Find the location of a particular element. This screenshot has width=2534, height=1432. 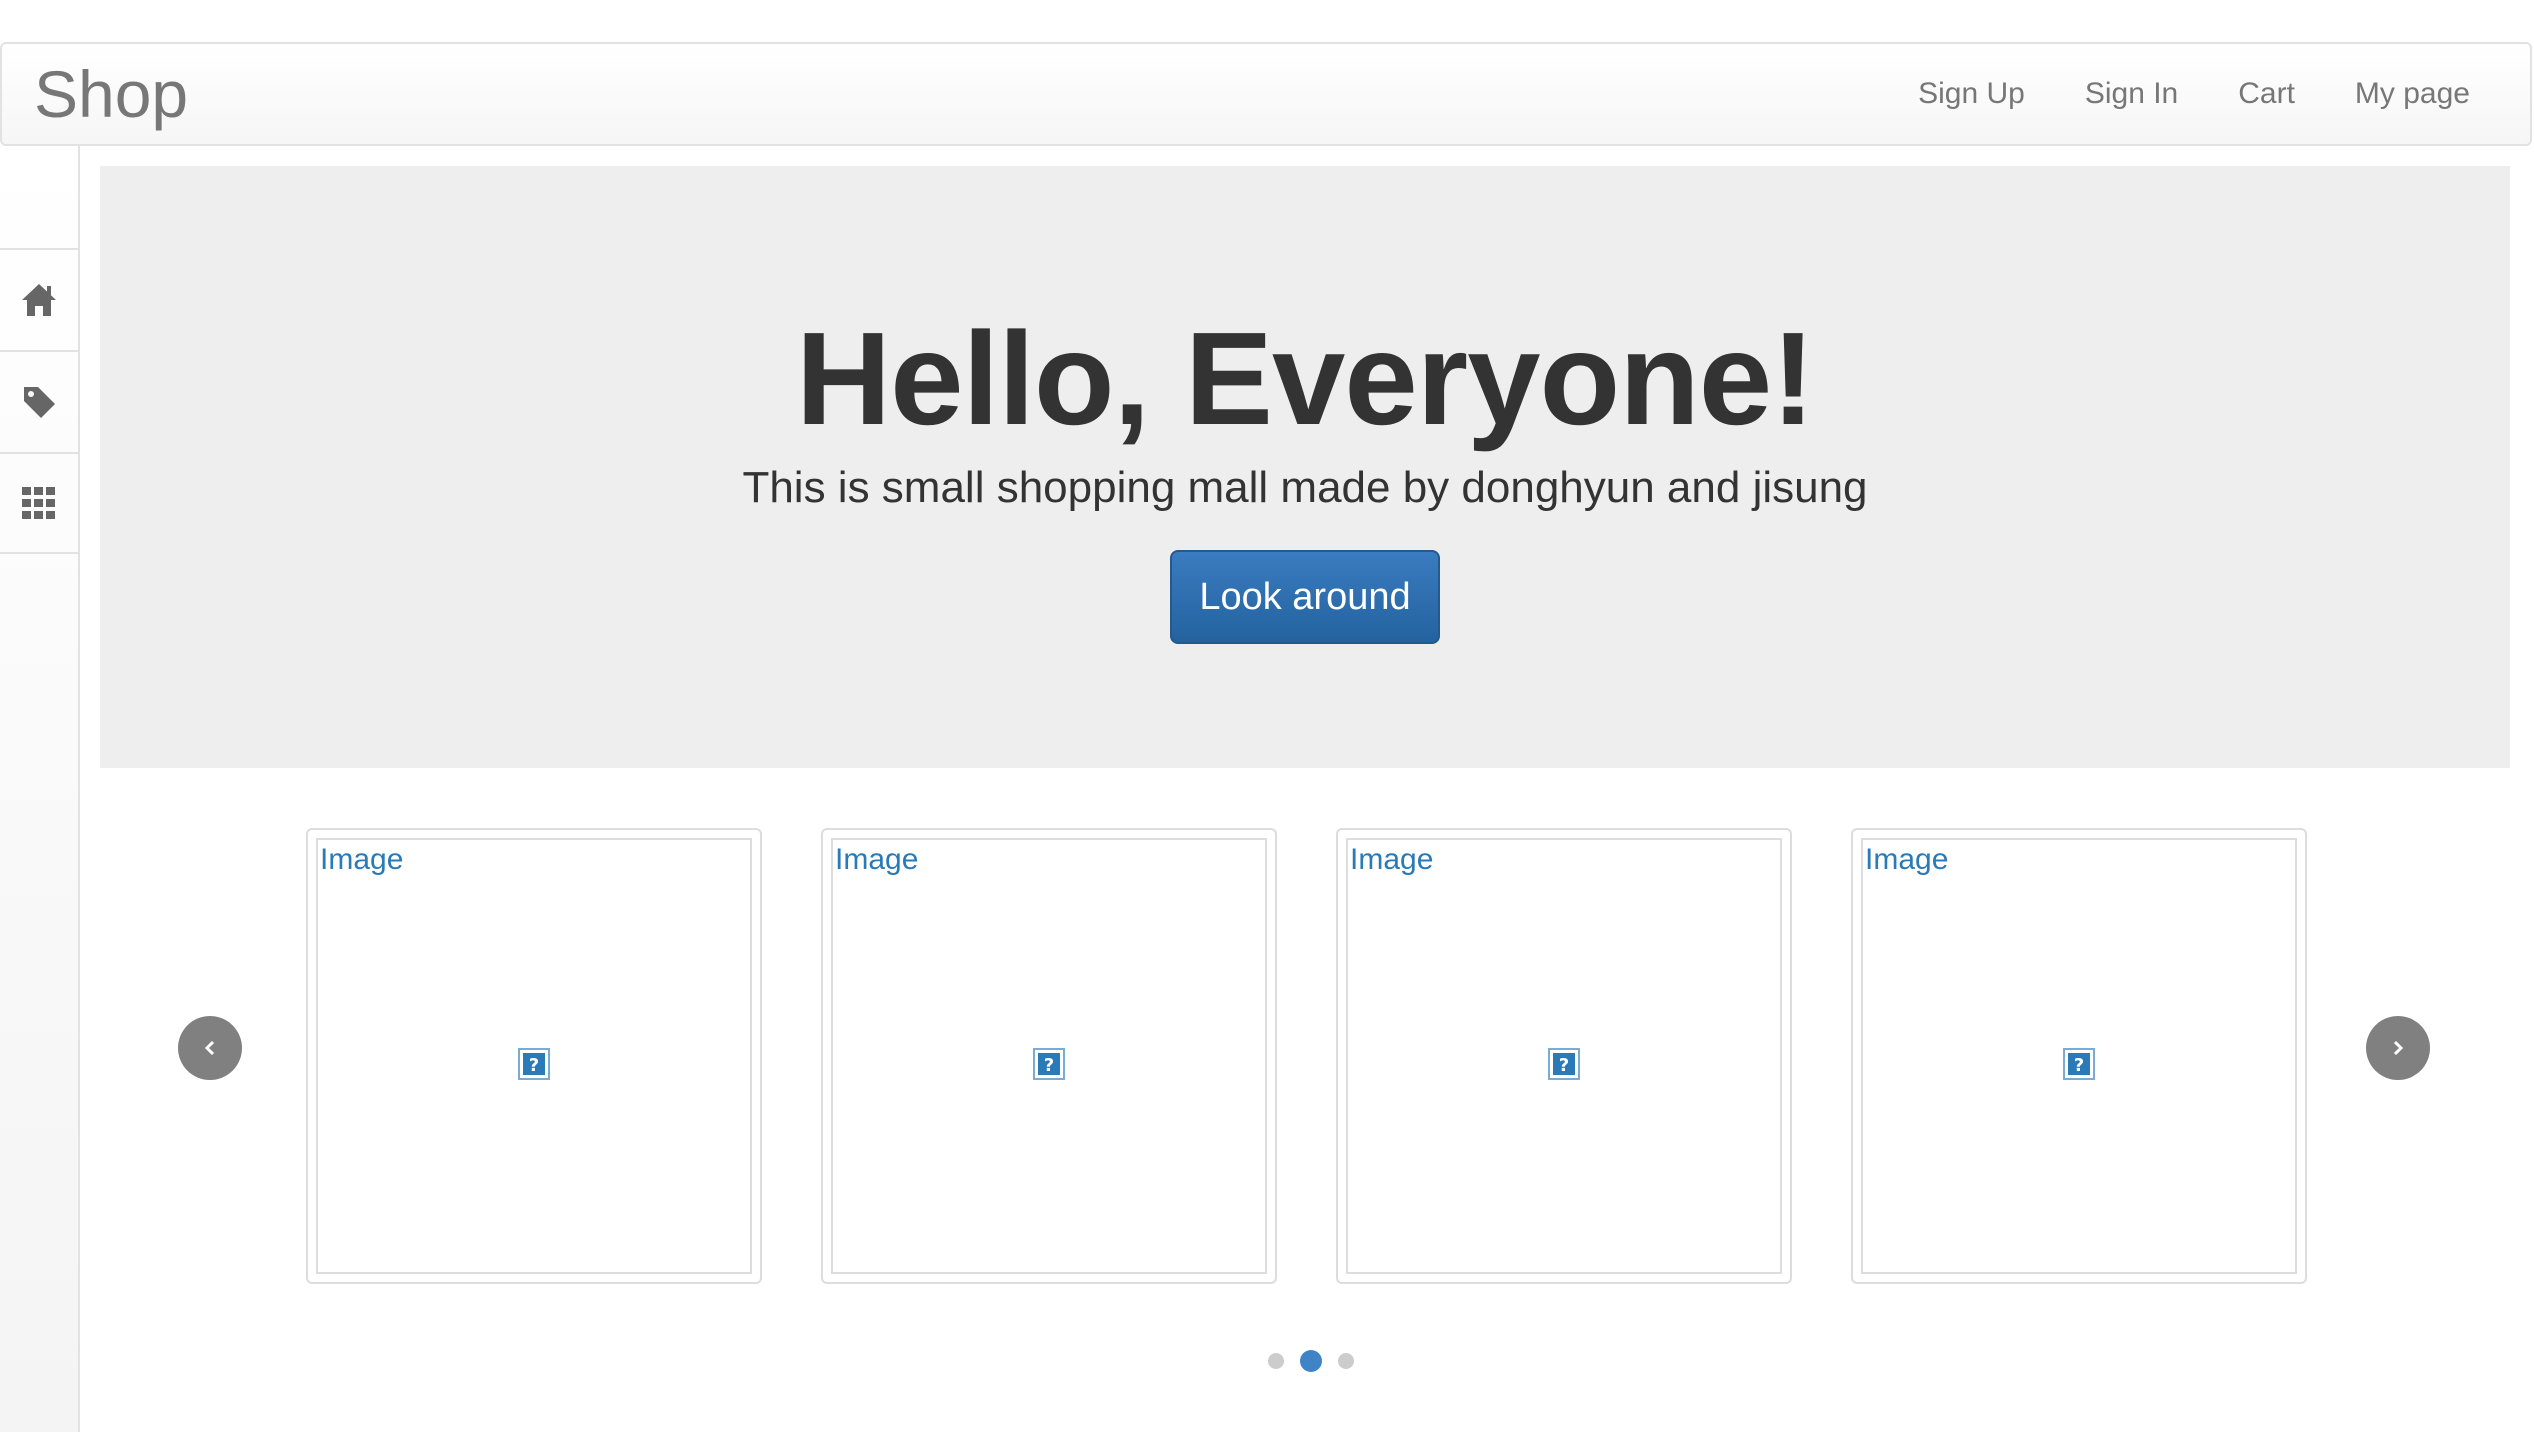

carousel-indicators is located at coordinates (1311, 1361).